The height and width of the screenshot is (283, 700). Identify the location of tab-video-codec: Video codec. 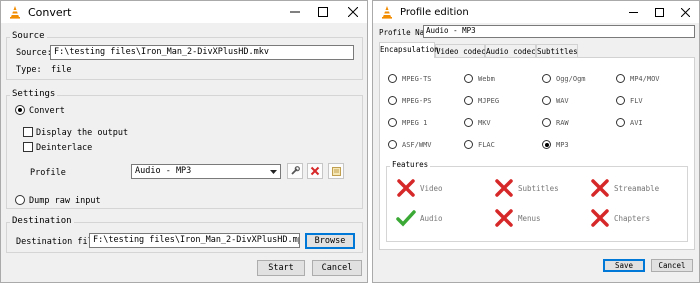
(460, 51).